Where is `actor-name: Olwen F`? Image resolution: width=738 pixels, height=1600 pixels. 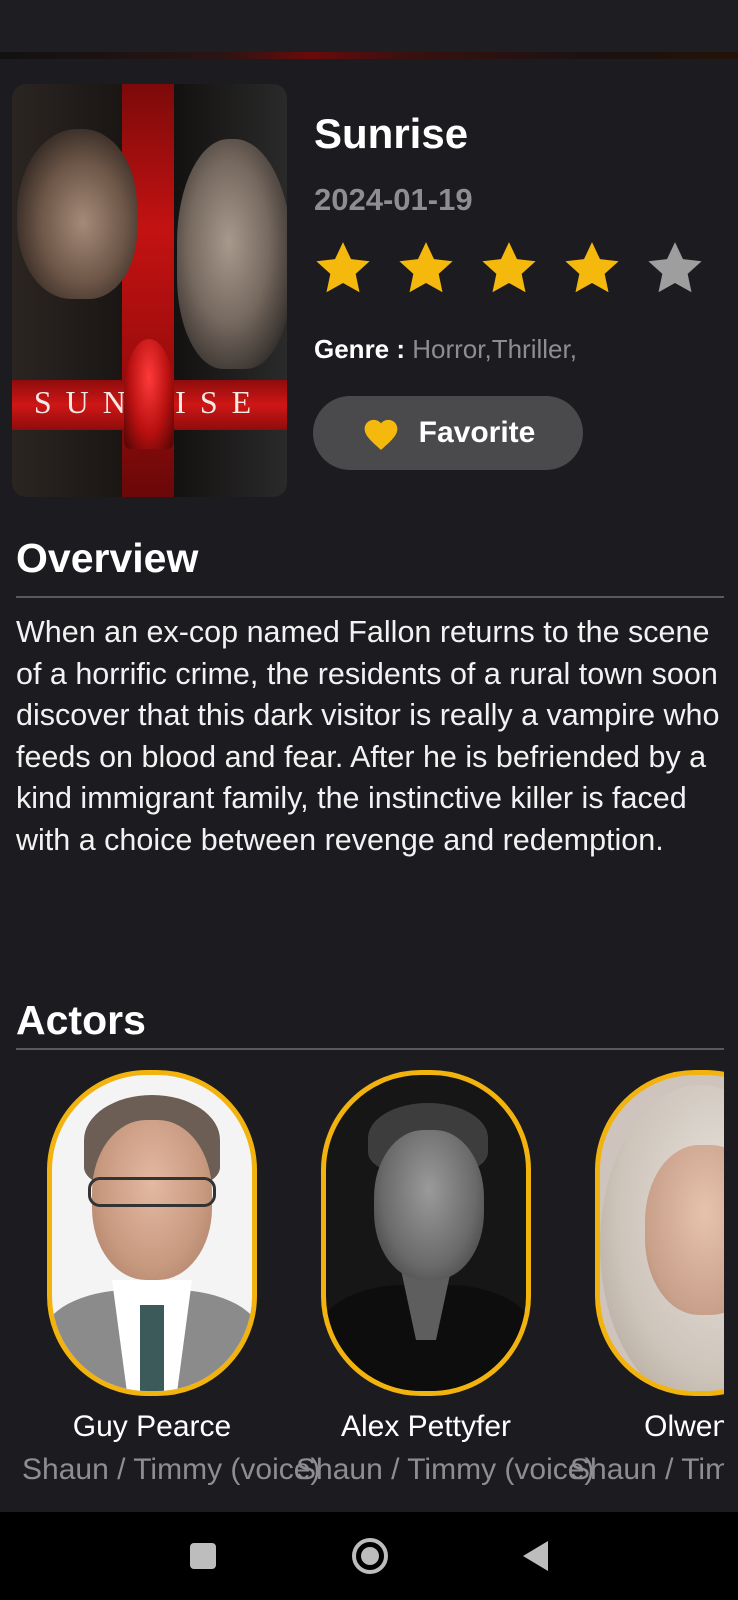
actor-name: Olwen F is located at coordinates (684, 1426).